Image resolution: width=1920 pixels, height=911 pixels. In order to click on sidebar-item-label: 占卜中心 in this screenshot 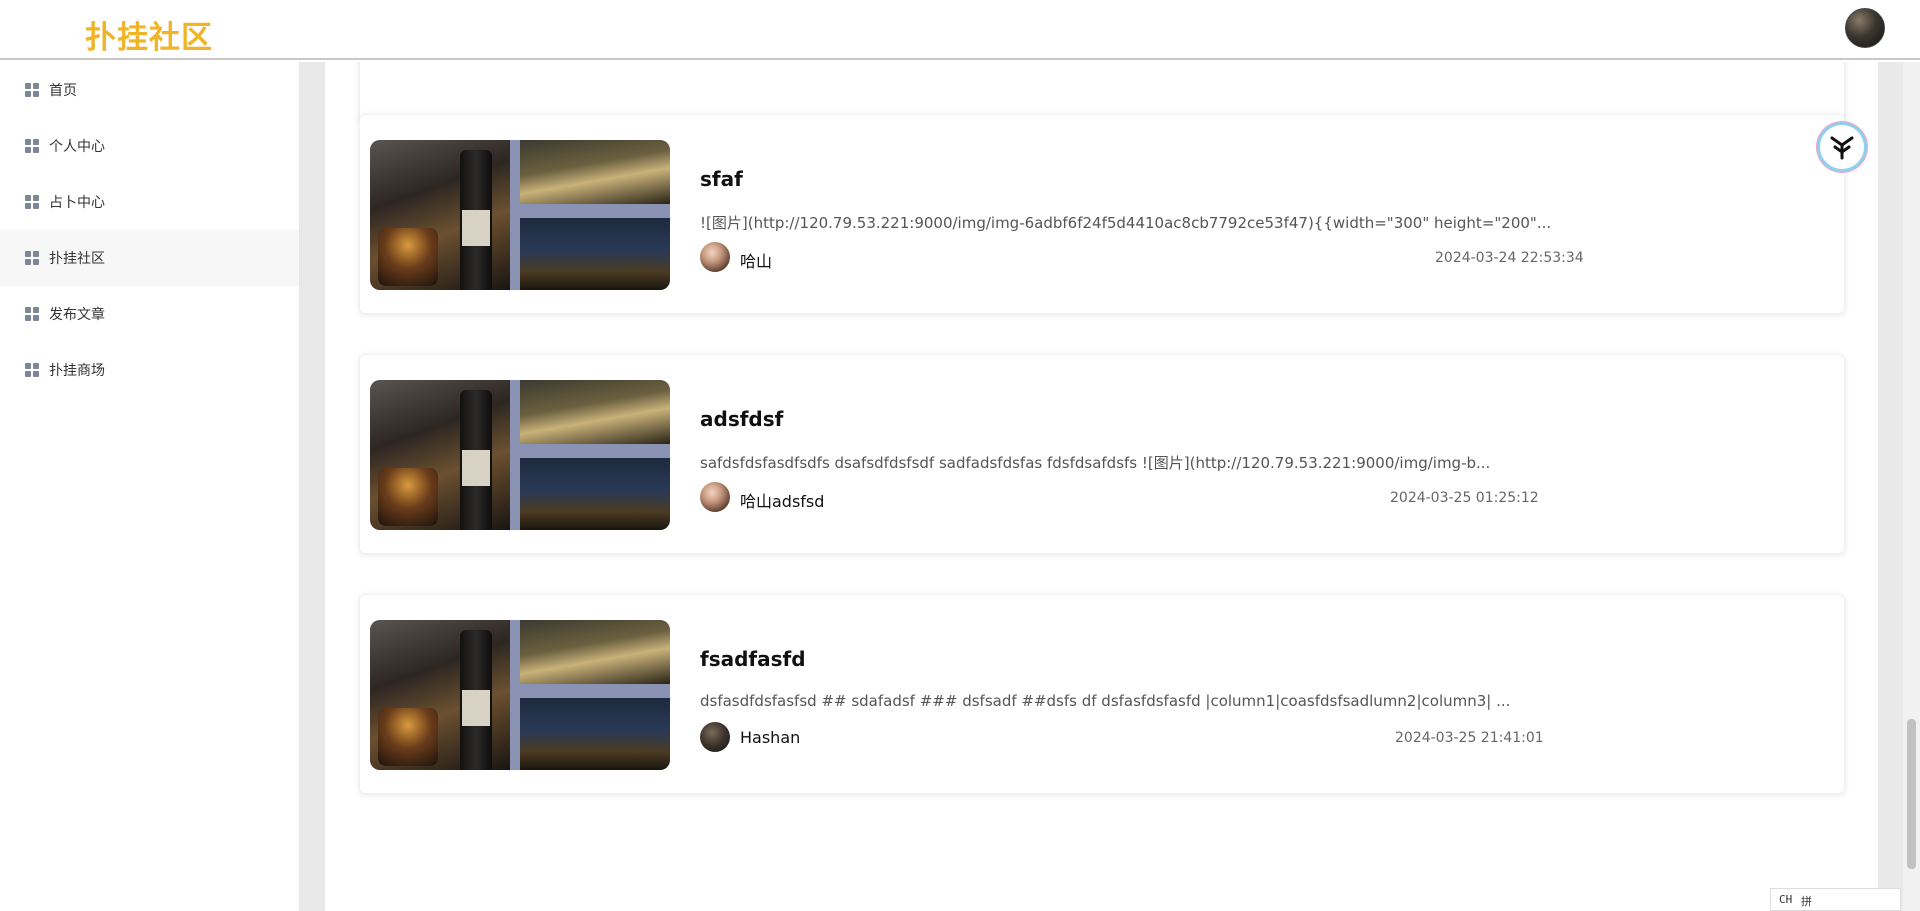, I will do `click(77, 203)`.